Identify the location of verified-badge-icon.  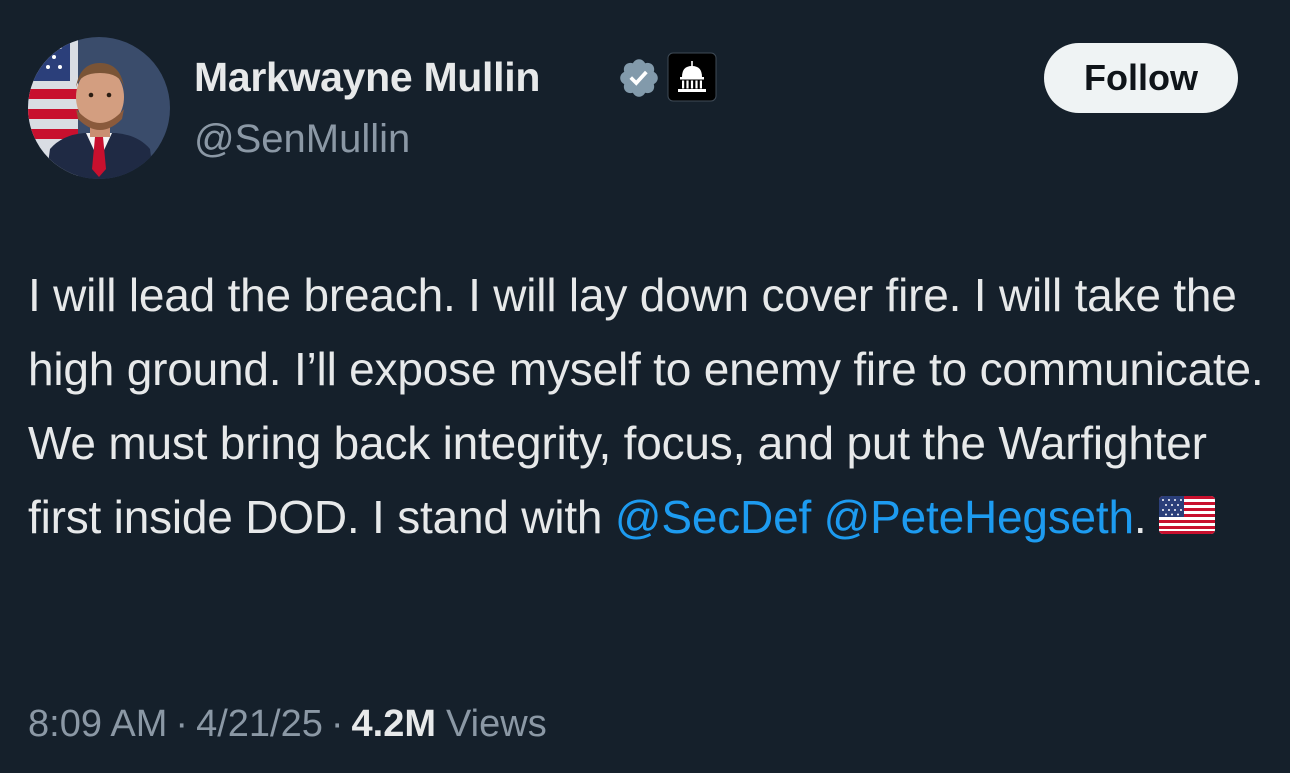
(639, 78).